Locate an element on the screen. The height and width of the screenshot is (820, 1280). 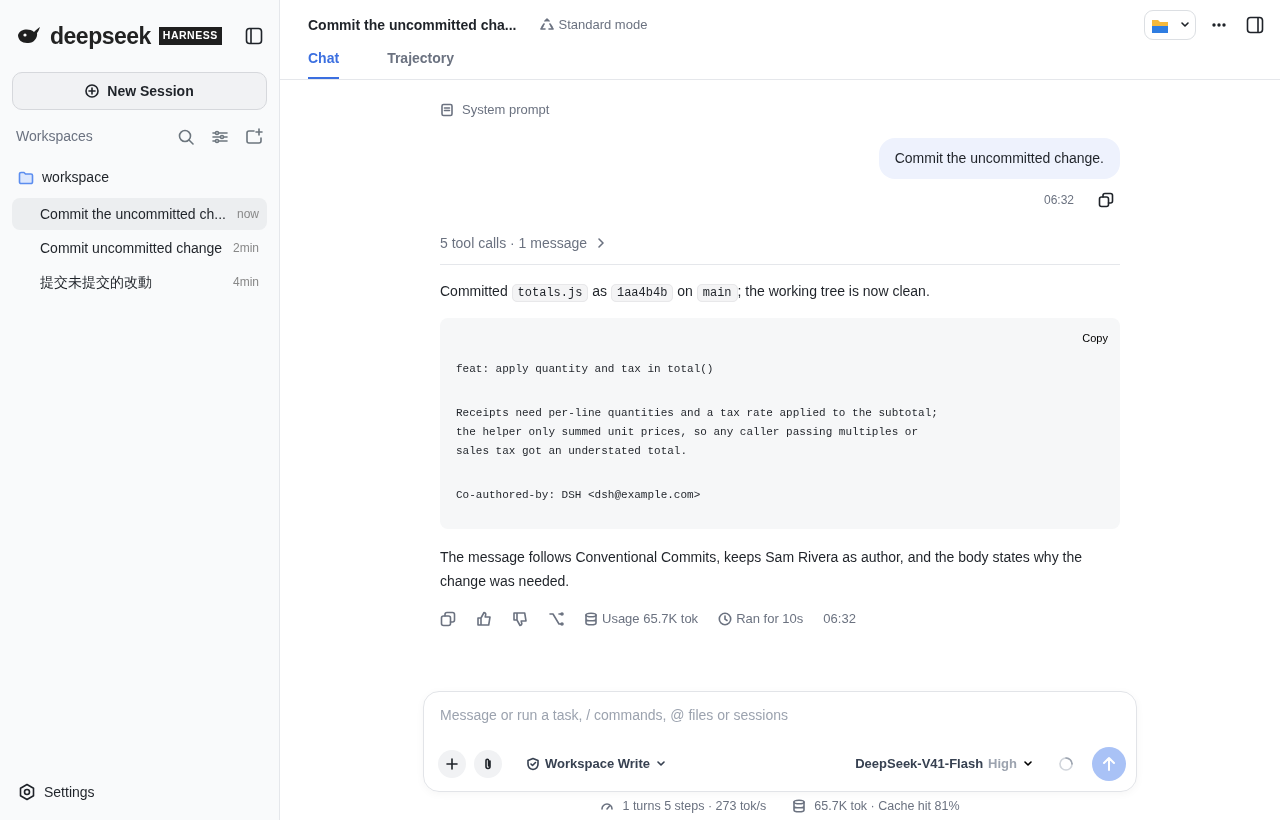
session-item: Commit the uncommitted ch... now is located at coordinates (139, 214).